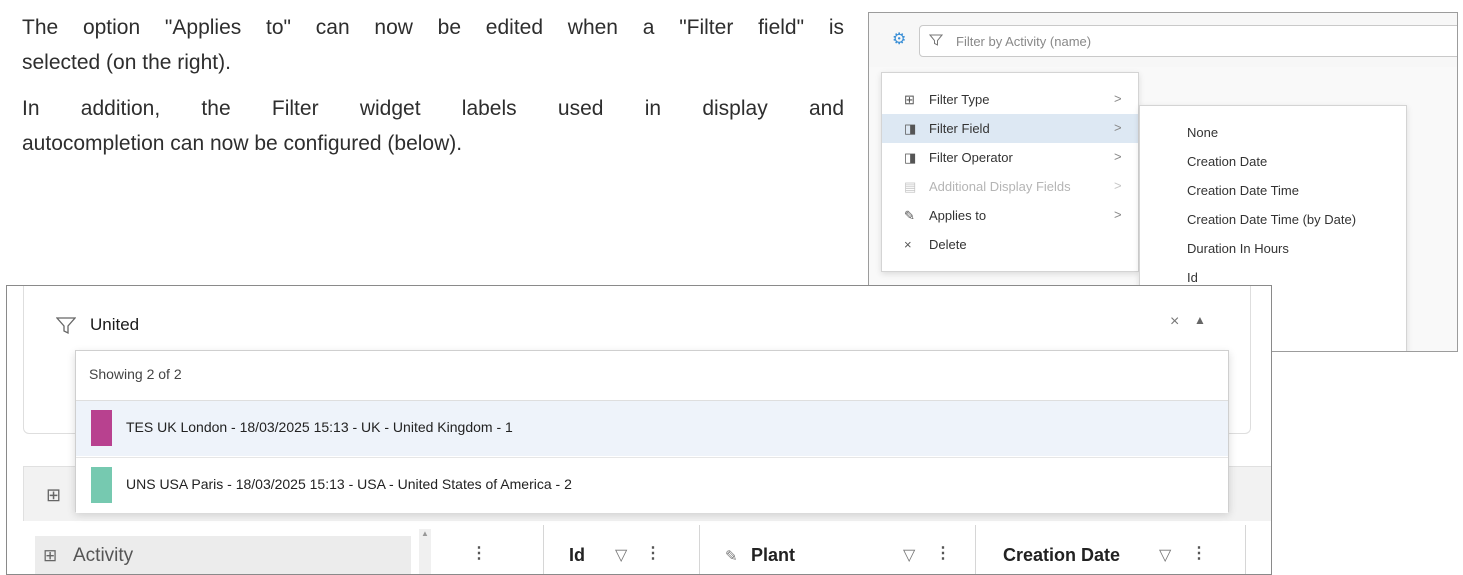  What do you see at coordinates (1024, 41) in the screenshot?
I see `filter-placeholder: Filter by Activity (name)` at bounding box center [1024, 41].